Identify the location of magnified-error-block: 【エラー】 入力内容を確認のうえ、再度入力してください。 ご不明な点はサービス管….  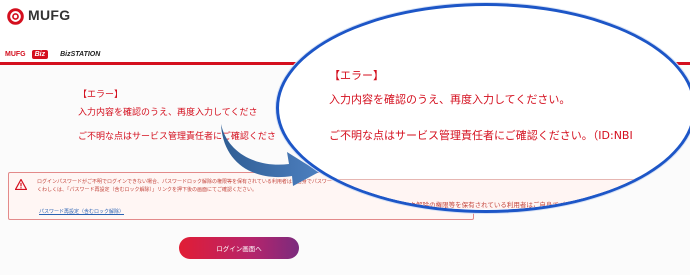
(481, 106).